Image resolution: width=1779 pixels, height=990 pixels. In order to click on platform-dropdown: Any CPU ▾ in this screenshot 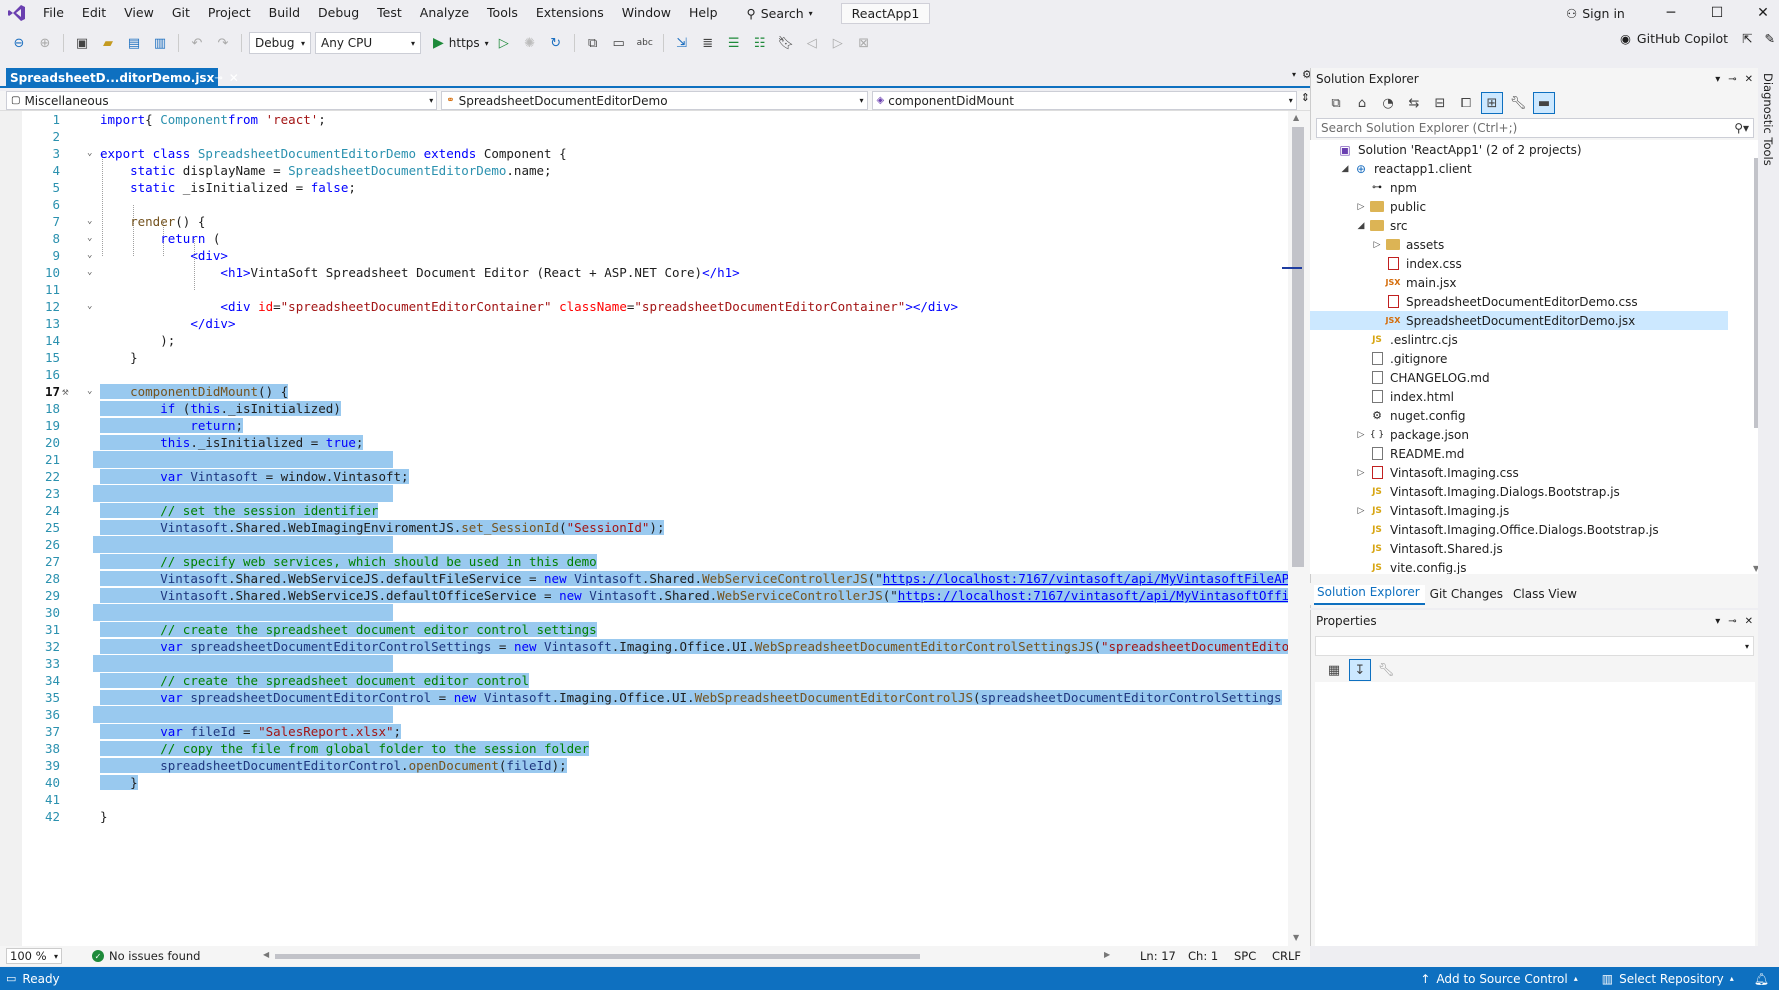, I will do `click(368, 43)`.